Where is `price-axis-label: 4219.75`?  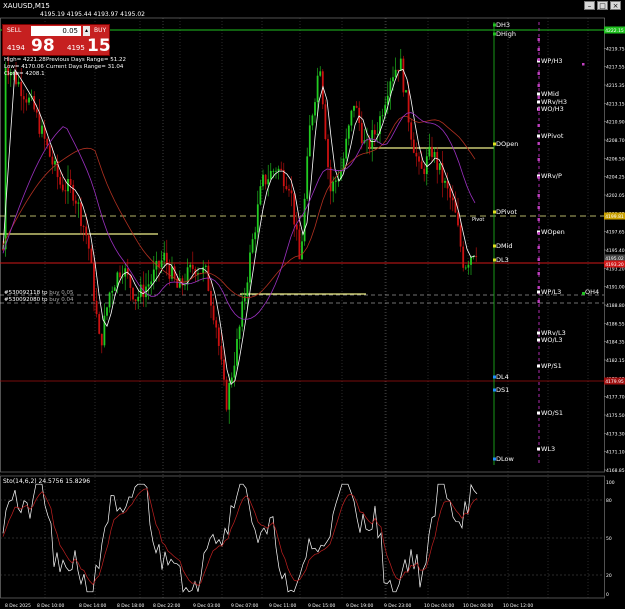 price-axis-label: 4219.75 is located at coordinates (615, 49).